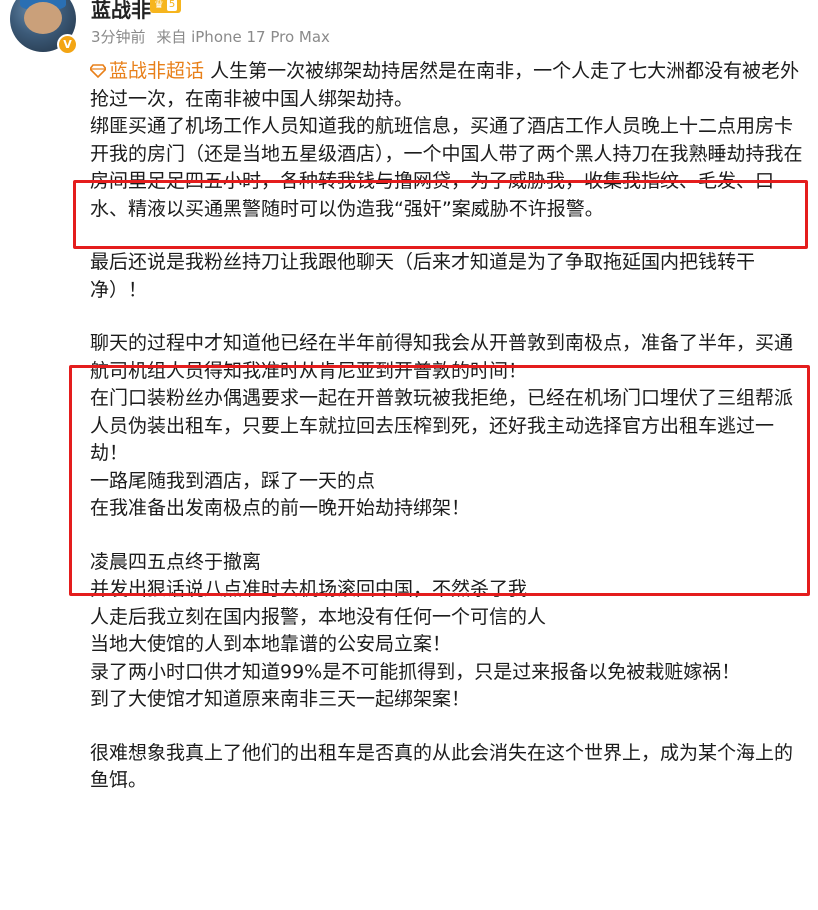 This screenshot has width=818, height=910. What do you see at coordinates (280, 508) in the screenshot?
I see `post-line: 在我准备出发南极点的前一晚开始劫持绑架！` at bounding box center [280, 508].